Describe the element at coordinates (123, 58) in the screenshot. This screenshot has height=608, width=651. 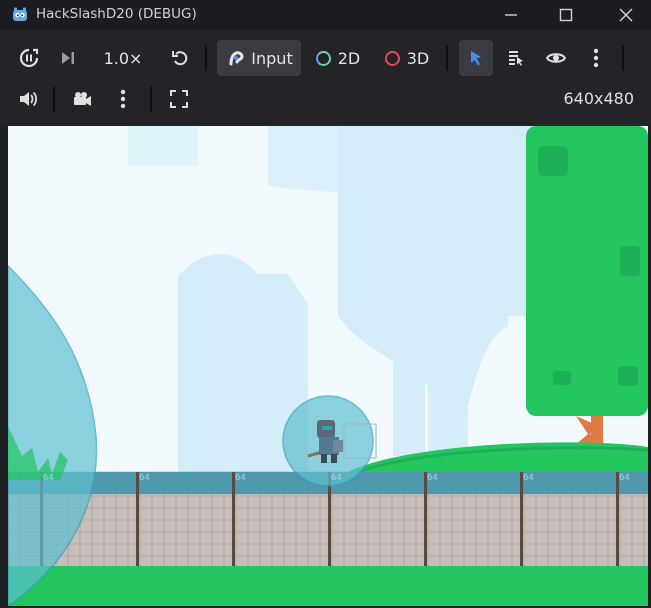
I see `speed-selector: 1.0×` at that location.